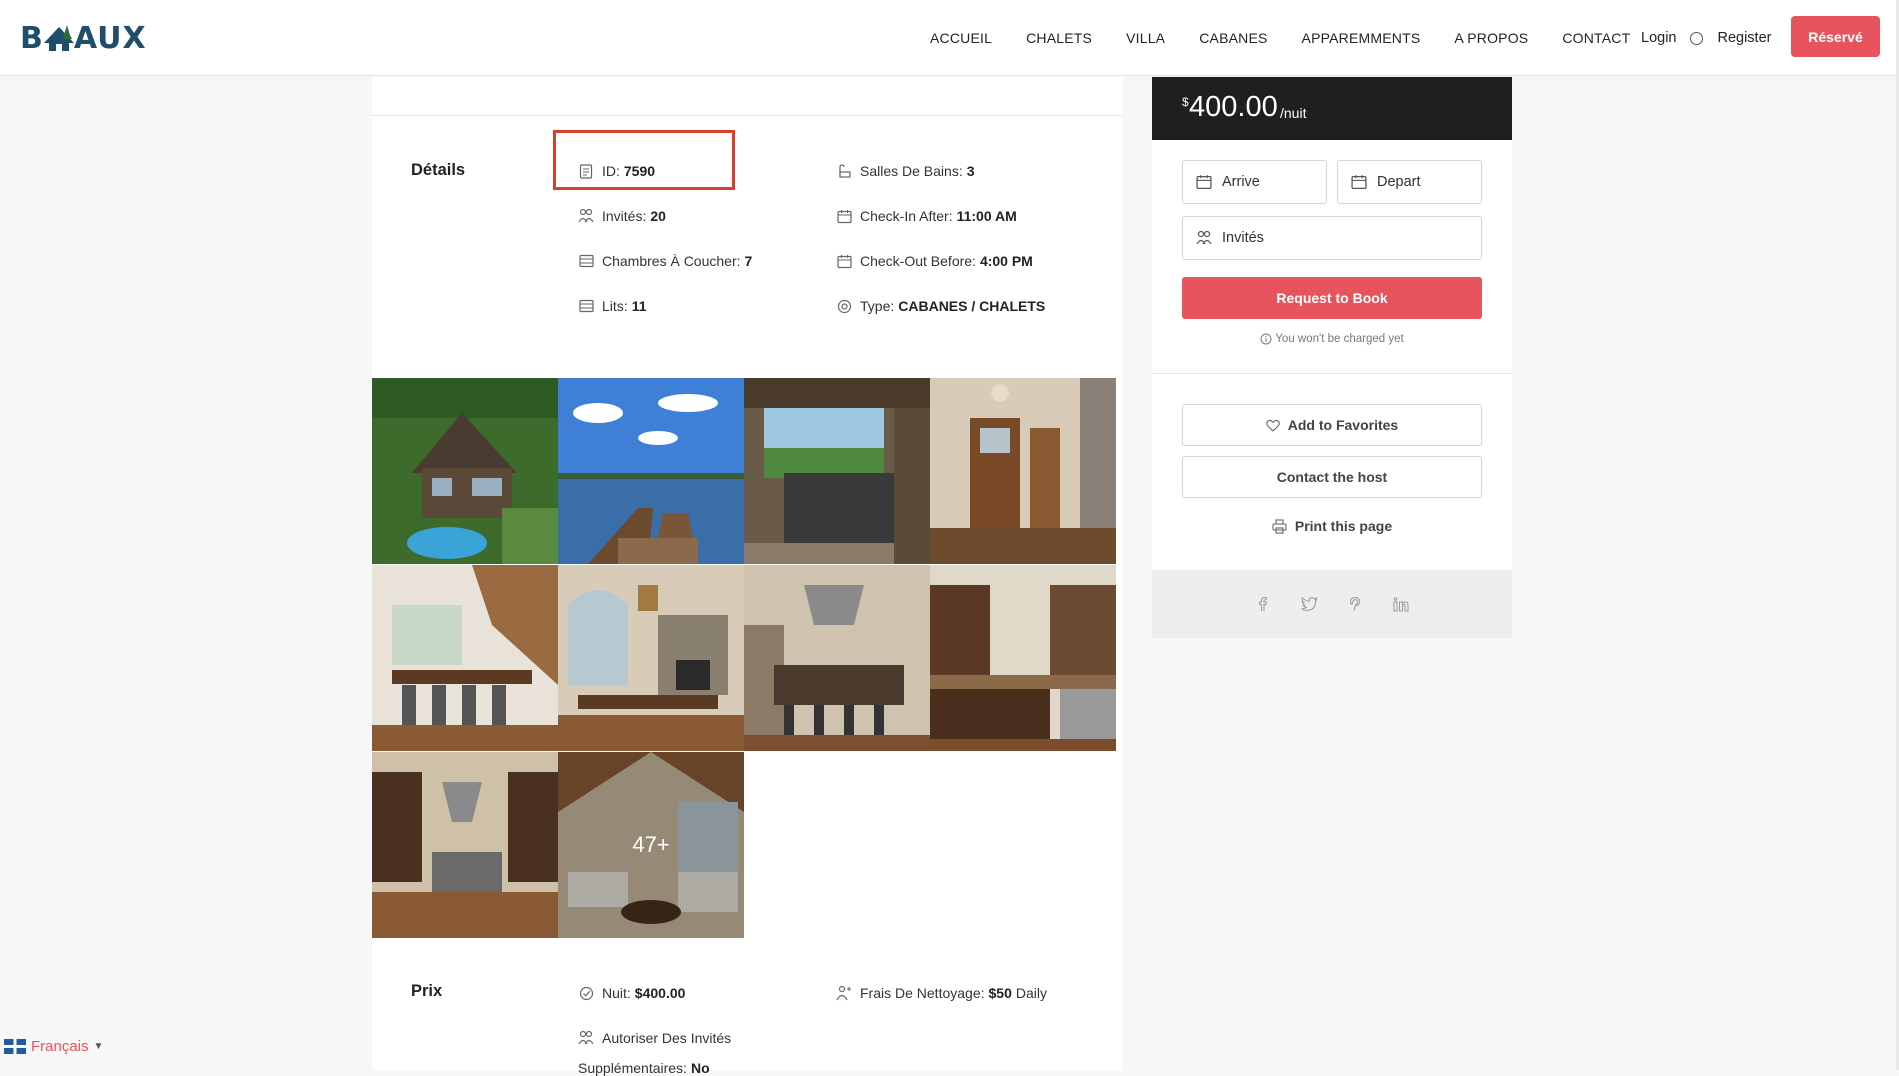 The image size is (1899, 1076). I want to click on photo-dining-fireplace, so click(651, 658).